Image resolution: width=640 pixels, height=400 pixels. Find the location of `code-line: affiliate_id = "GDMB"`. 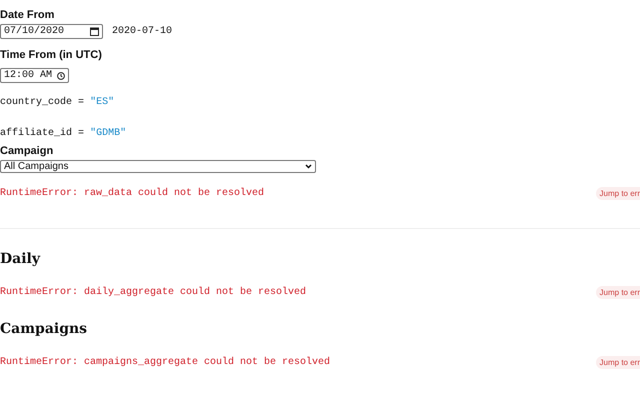

code-line: affiliate_id = "GDMB" is located at coordinates (64, 133).